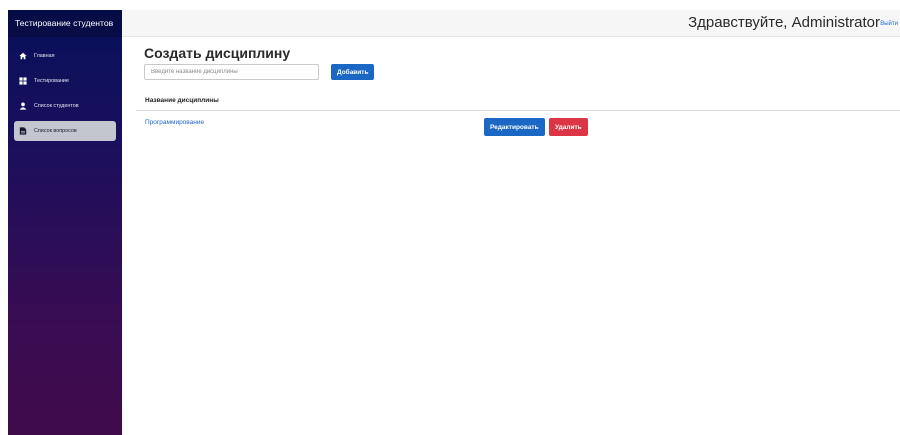  Describe the element at coordinates (514, 127) in the screenshot. I see `edit-button: Редактировать` at that location.